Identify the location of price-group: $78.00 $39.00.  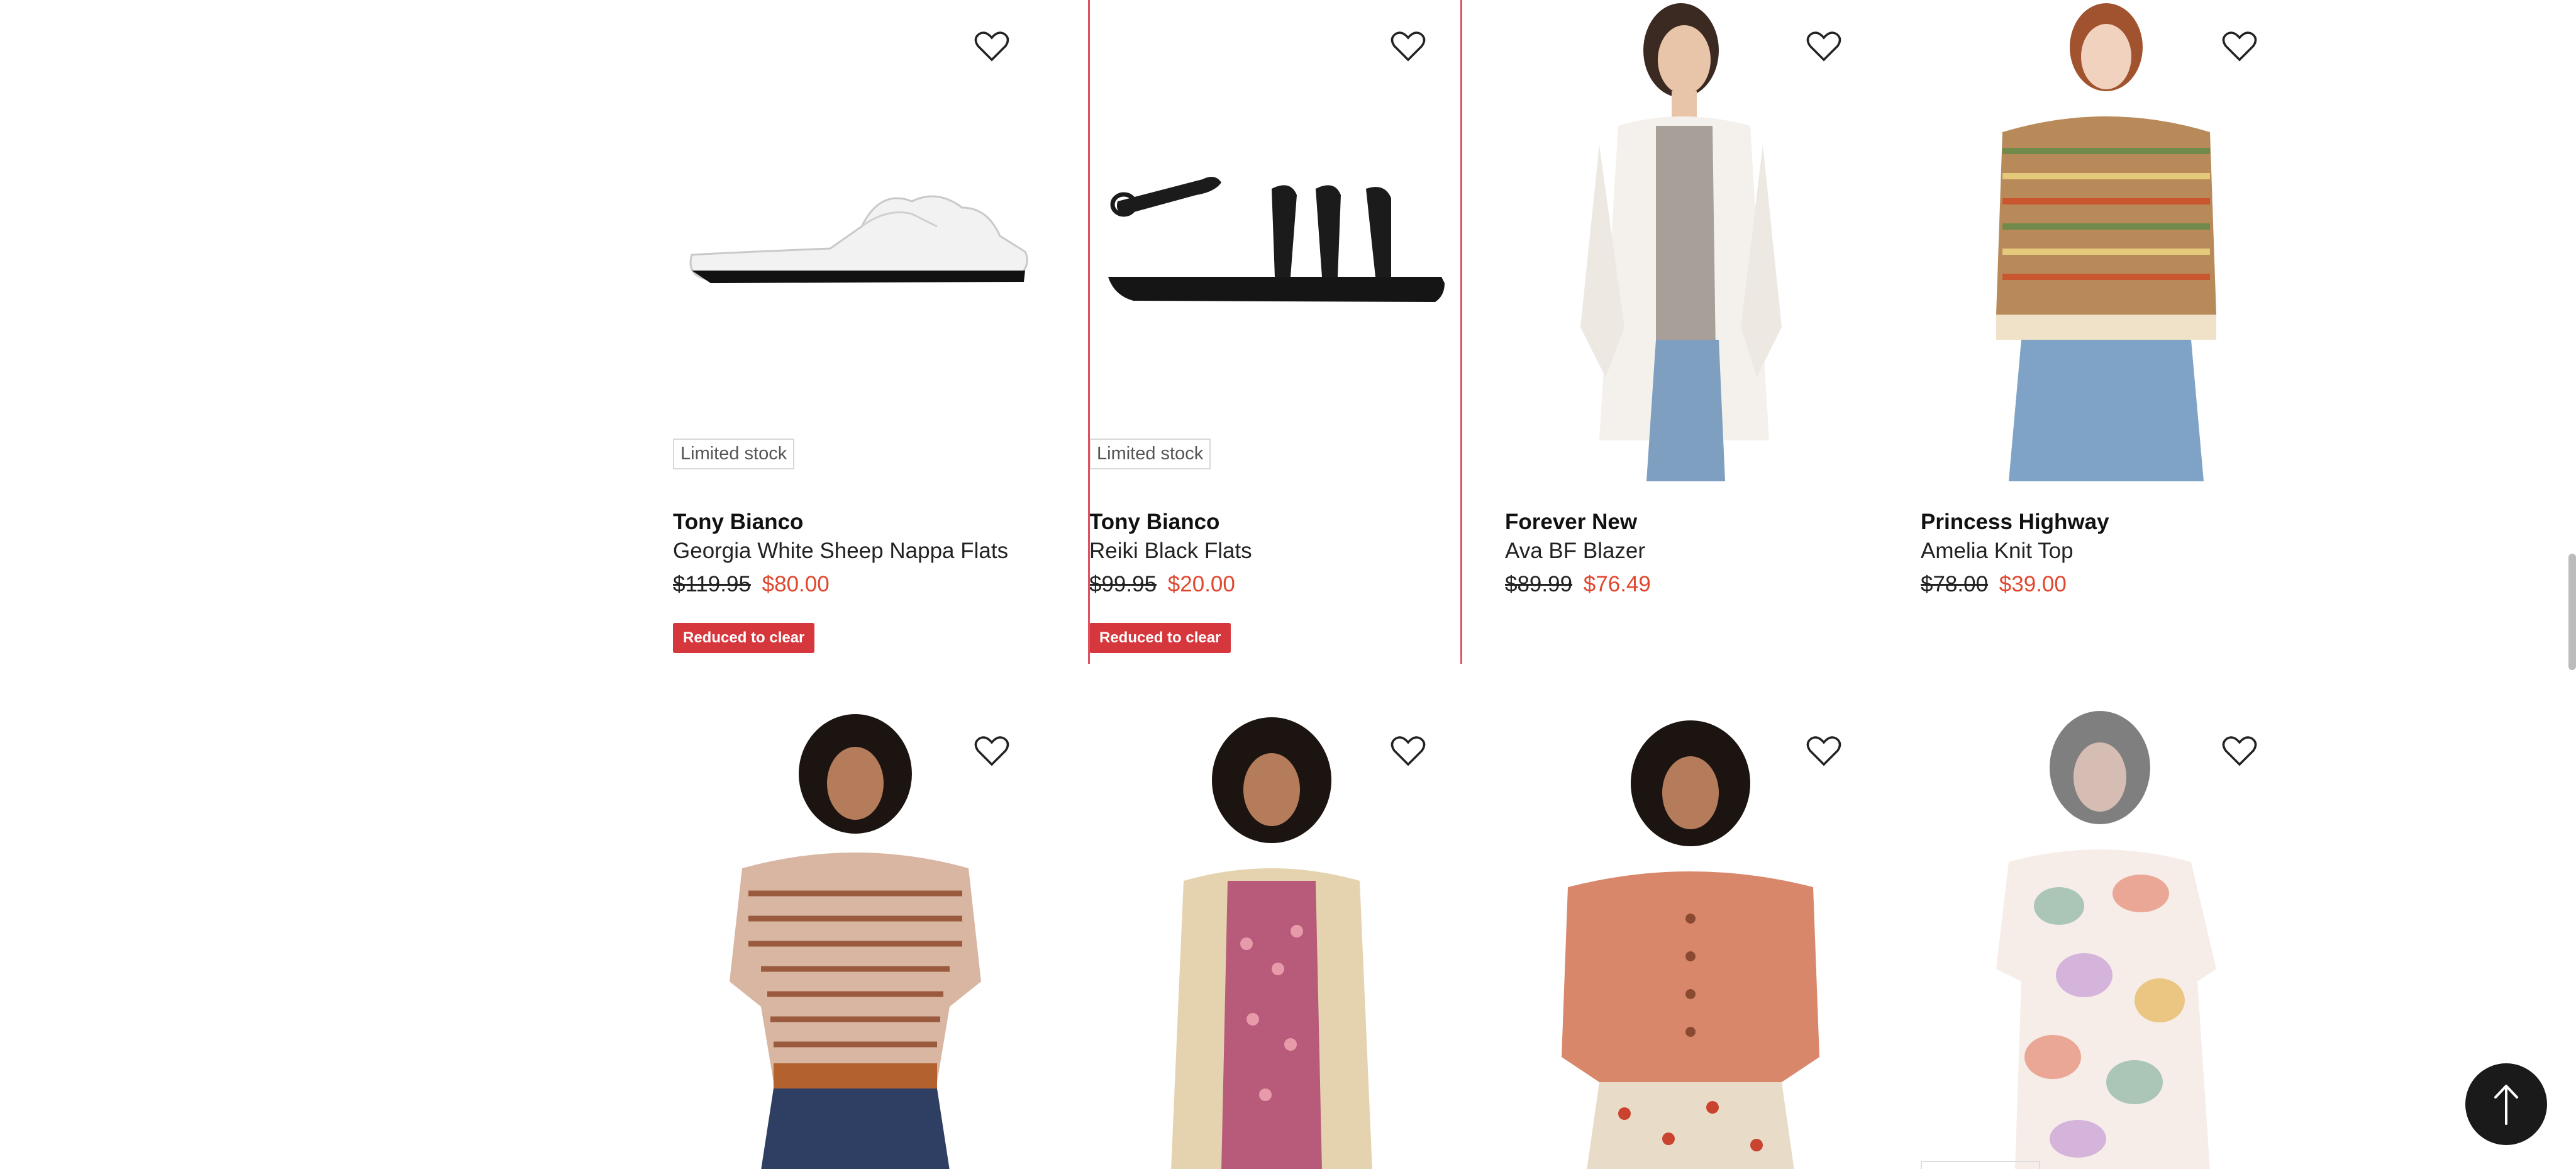
(1994, 584).